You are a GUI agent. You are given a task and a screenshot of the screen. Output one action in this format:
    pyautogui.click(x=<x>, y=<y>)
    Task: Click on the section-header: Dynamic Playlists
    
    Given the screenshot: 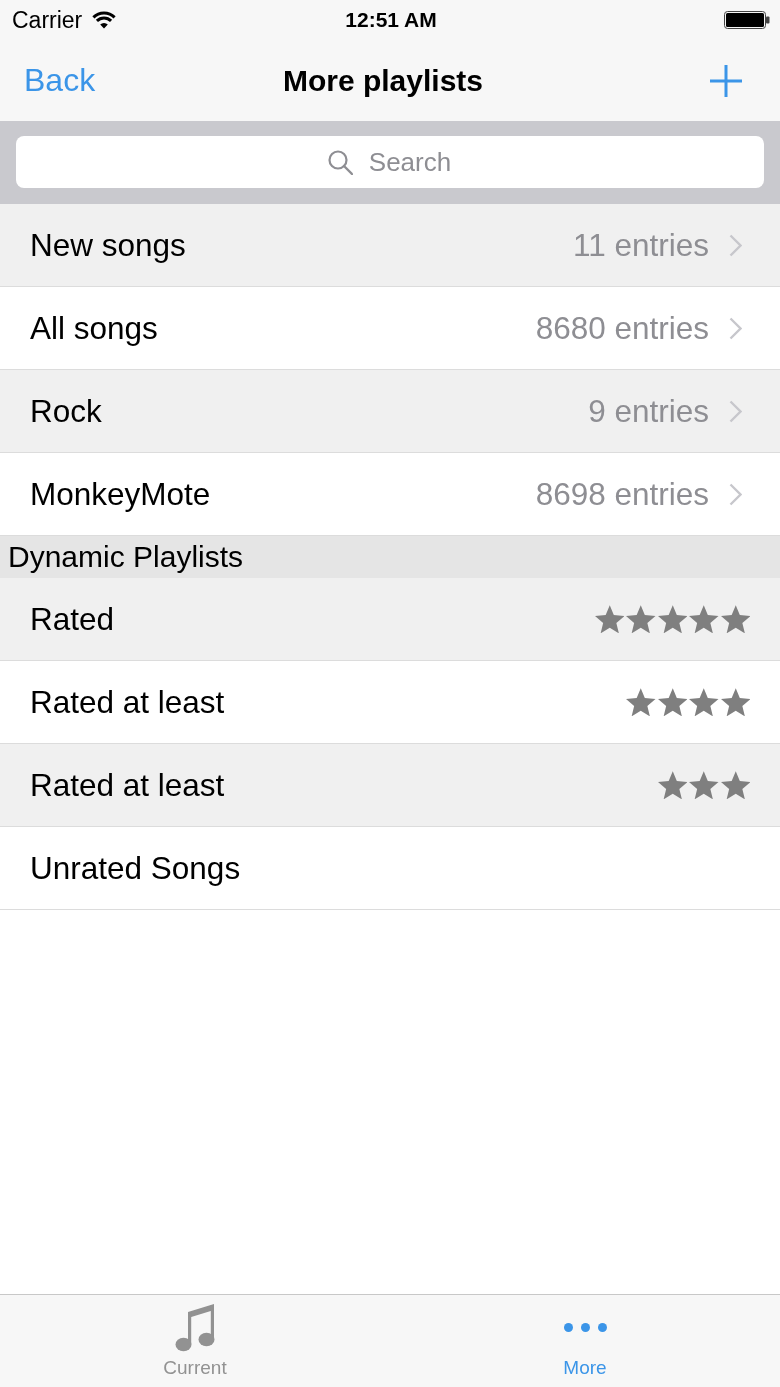 What is the action you would take?
    pyautogui.click(x=390, y=557)
    